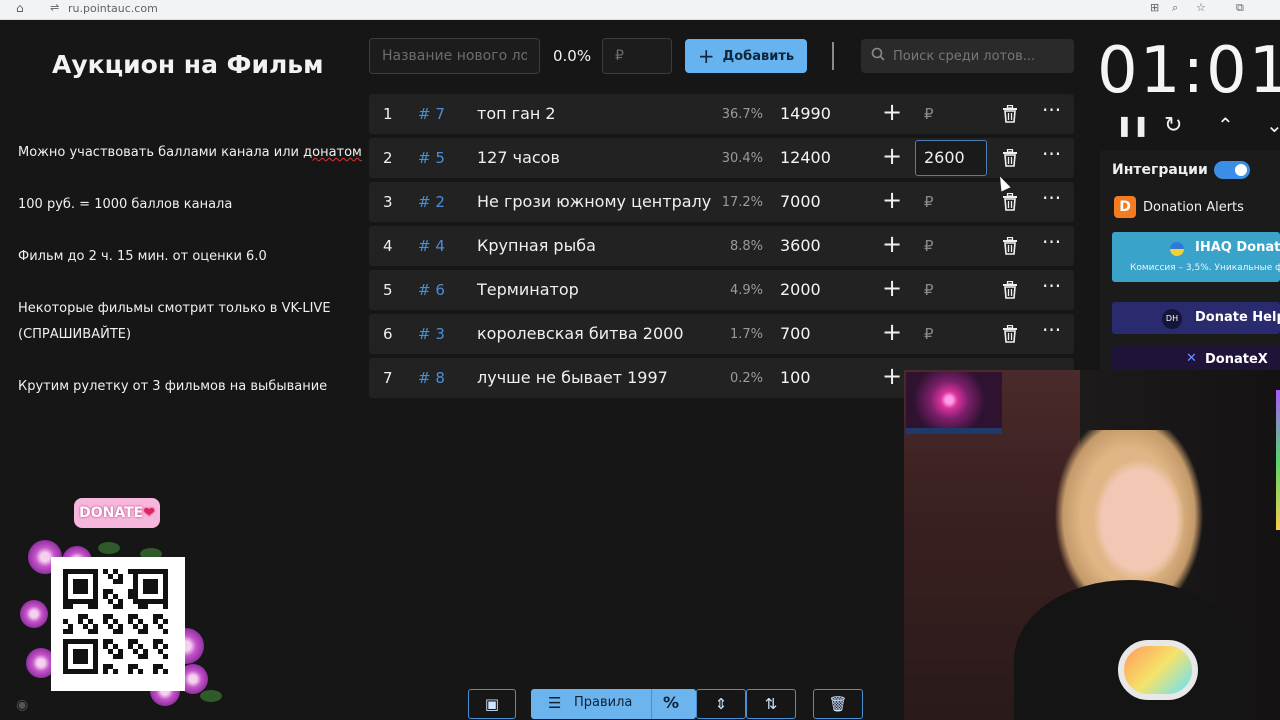  What do you see at coordinates (706, 56) in the screenshot?
I see `plus-icon: +` at bounding box center [706, 56].